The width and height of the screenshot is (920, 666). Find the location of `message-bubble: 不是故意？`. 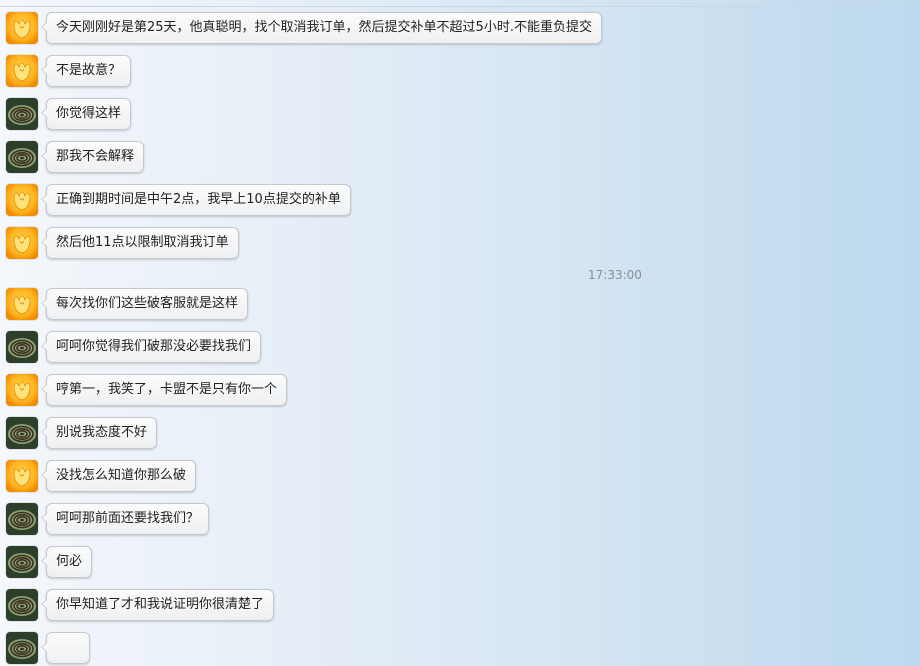

message-bubble: 不是故意？ is located at coordinates (86, 71).